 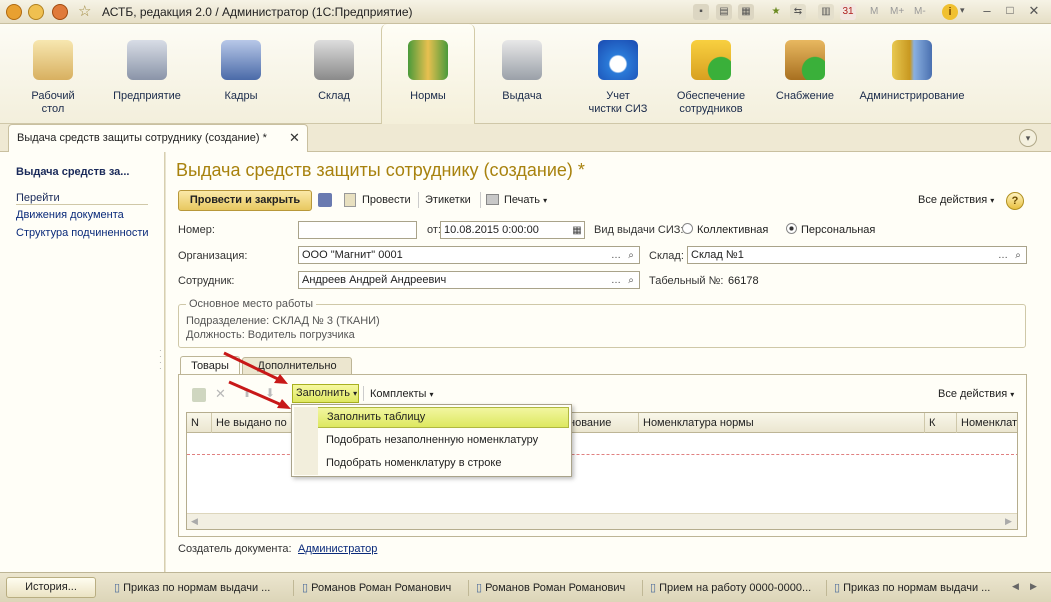 What do you see at coordinates (245, 200) in the screenshot?
I see `post-and-close-button: Провести и закрыть` at bounding box center [245, 200].